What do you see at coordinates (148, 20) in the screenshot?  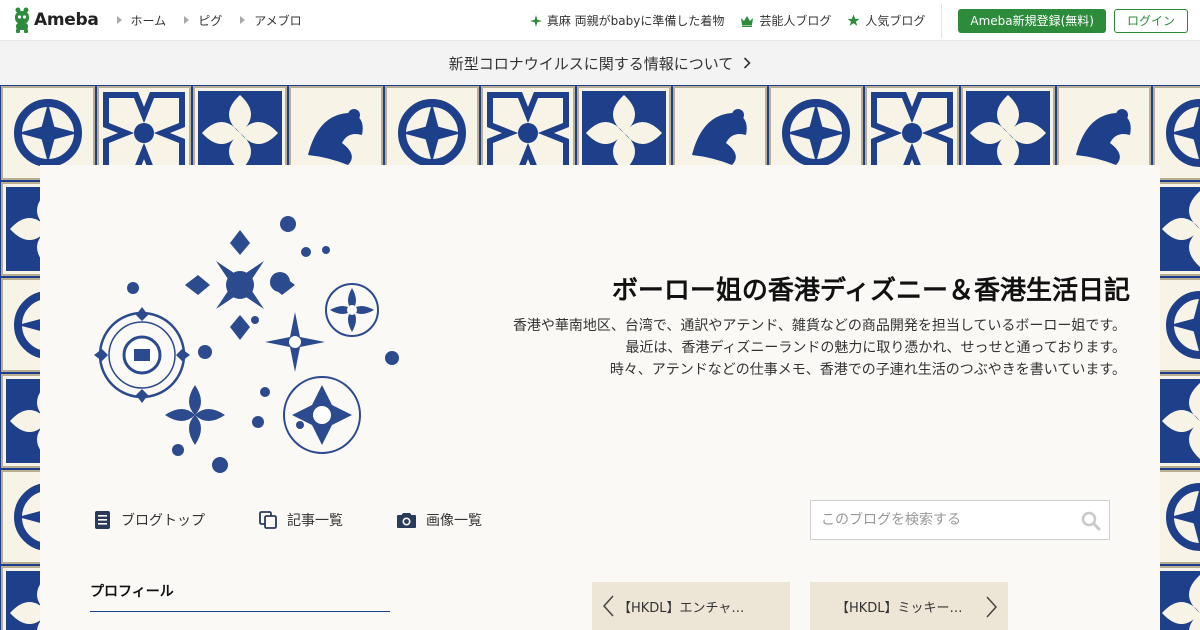 I see `nav-item-label: ホーム` at bounding box center [148, 20].